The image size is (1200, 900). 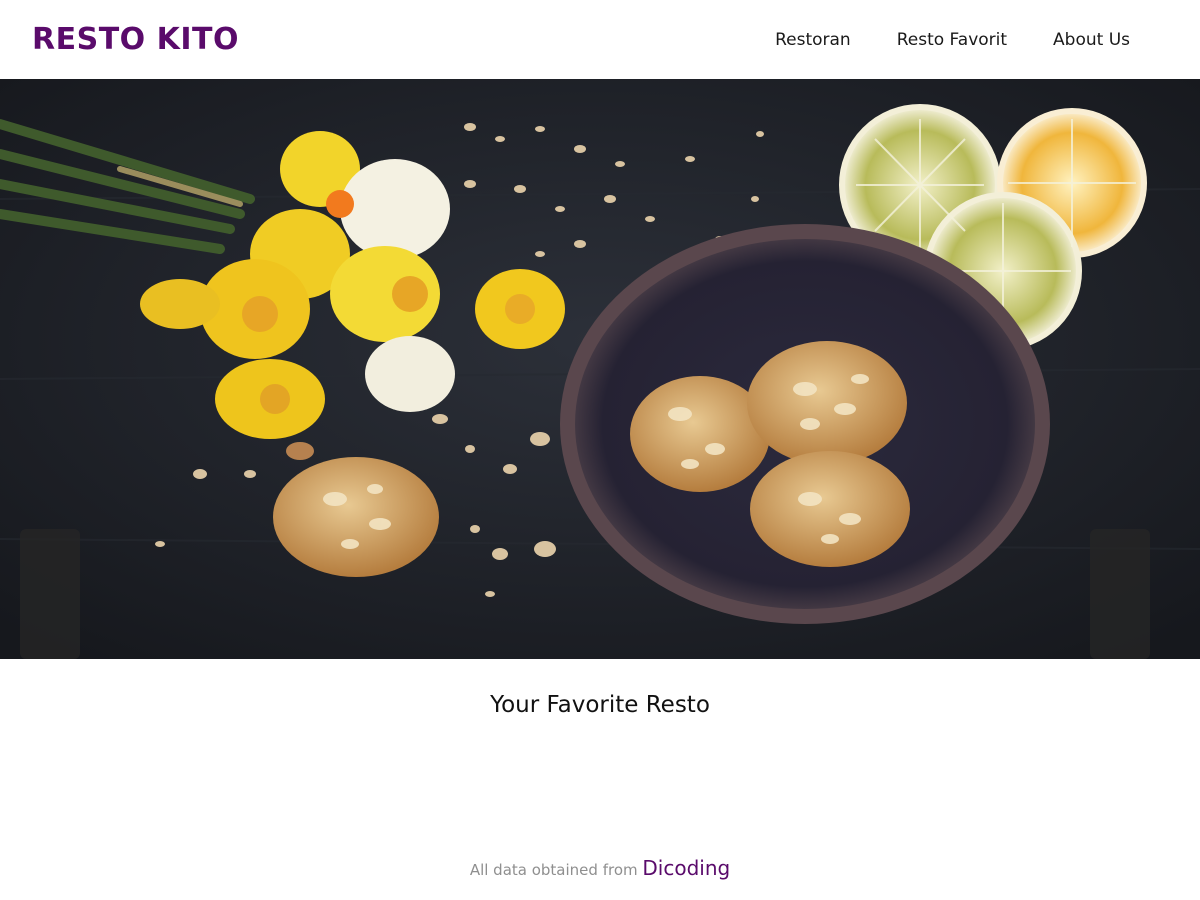 I want to click on main-nav: Restoran Resto Favorit About Us, so click(x=952, y=40).